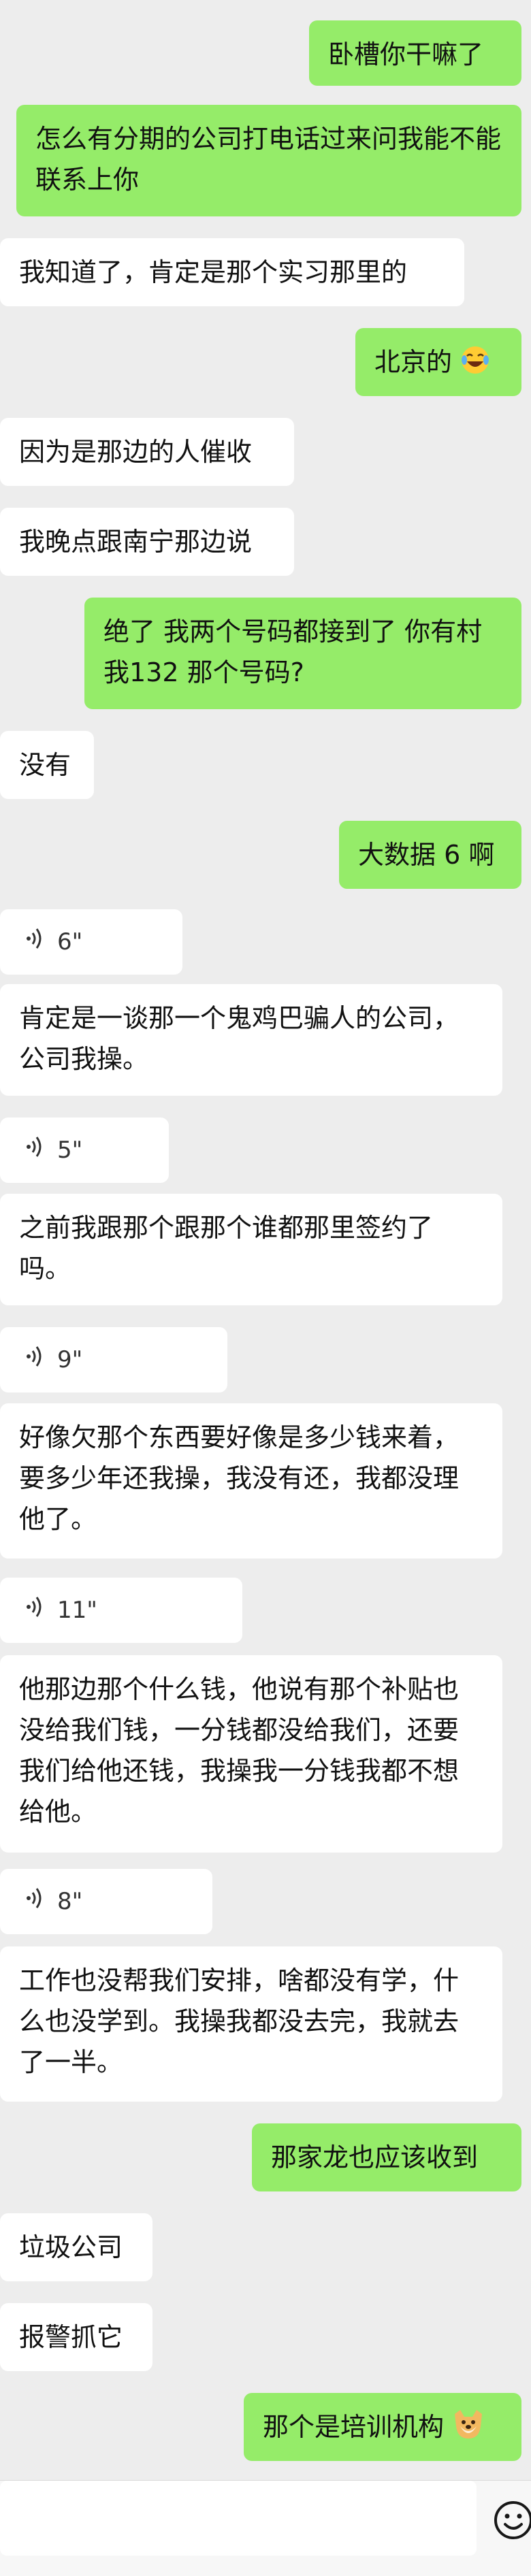 This screenshot has height=2576, width=531. I want to click on tears-of-joy-emoji, so click(475, 366).